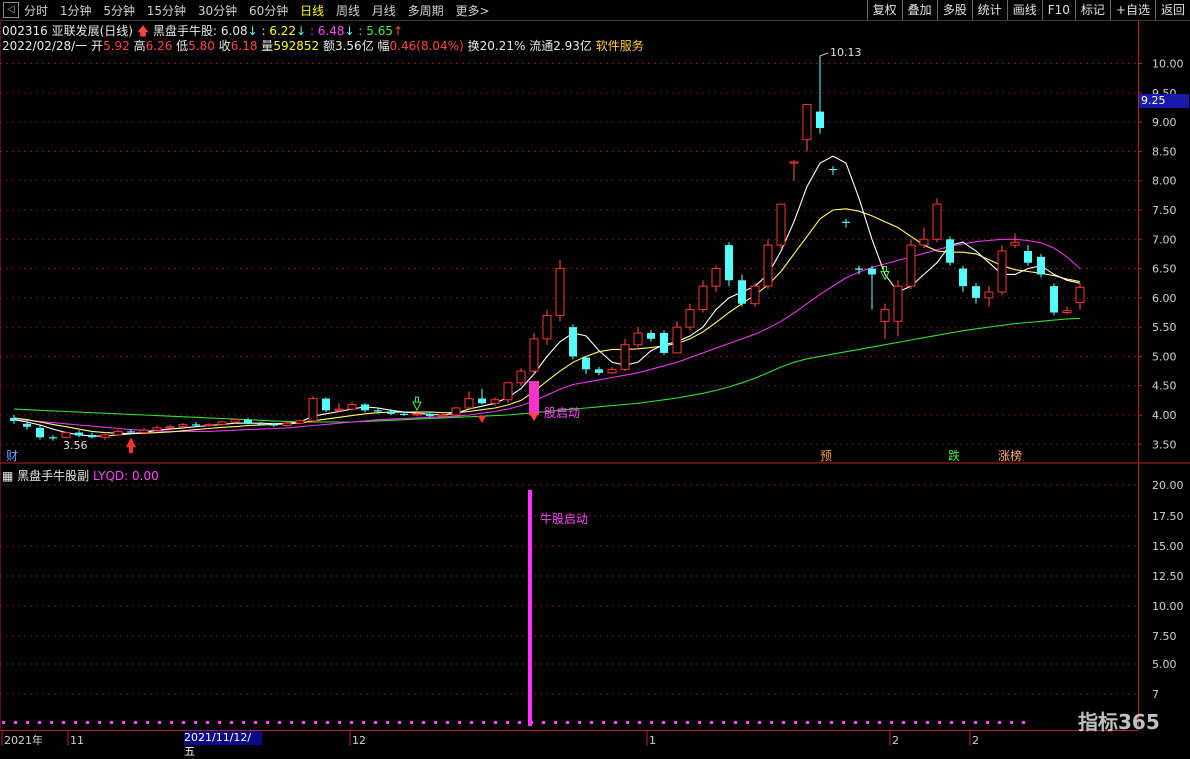 The image size is (1190, 759). Describe the element at coordinates (223, 744) in the screenshot. I see `date-cursor-badge: 2021/11/12/五` at that location.